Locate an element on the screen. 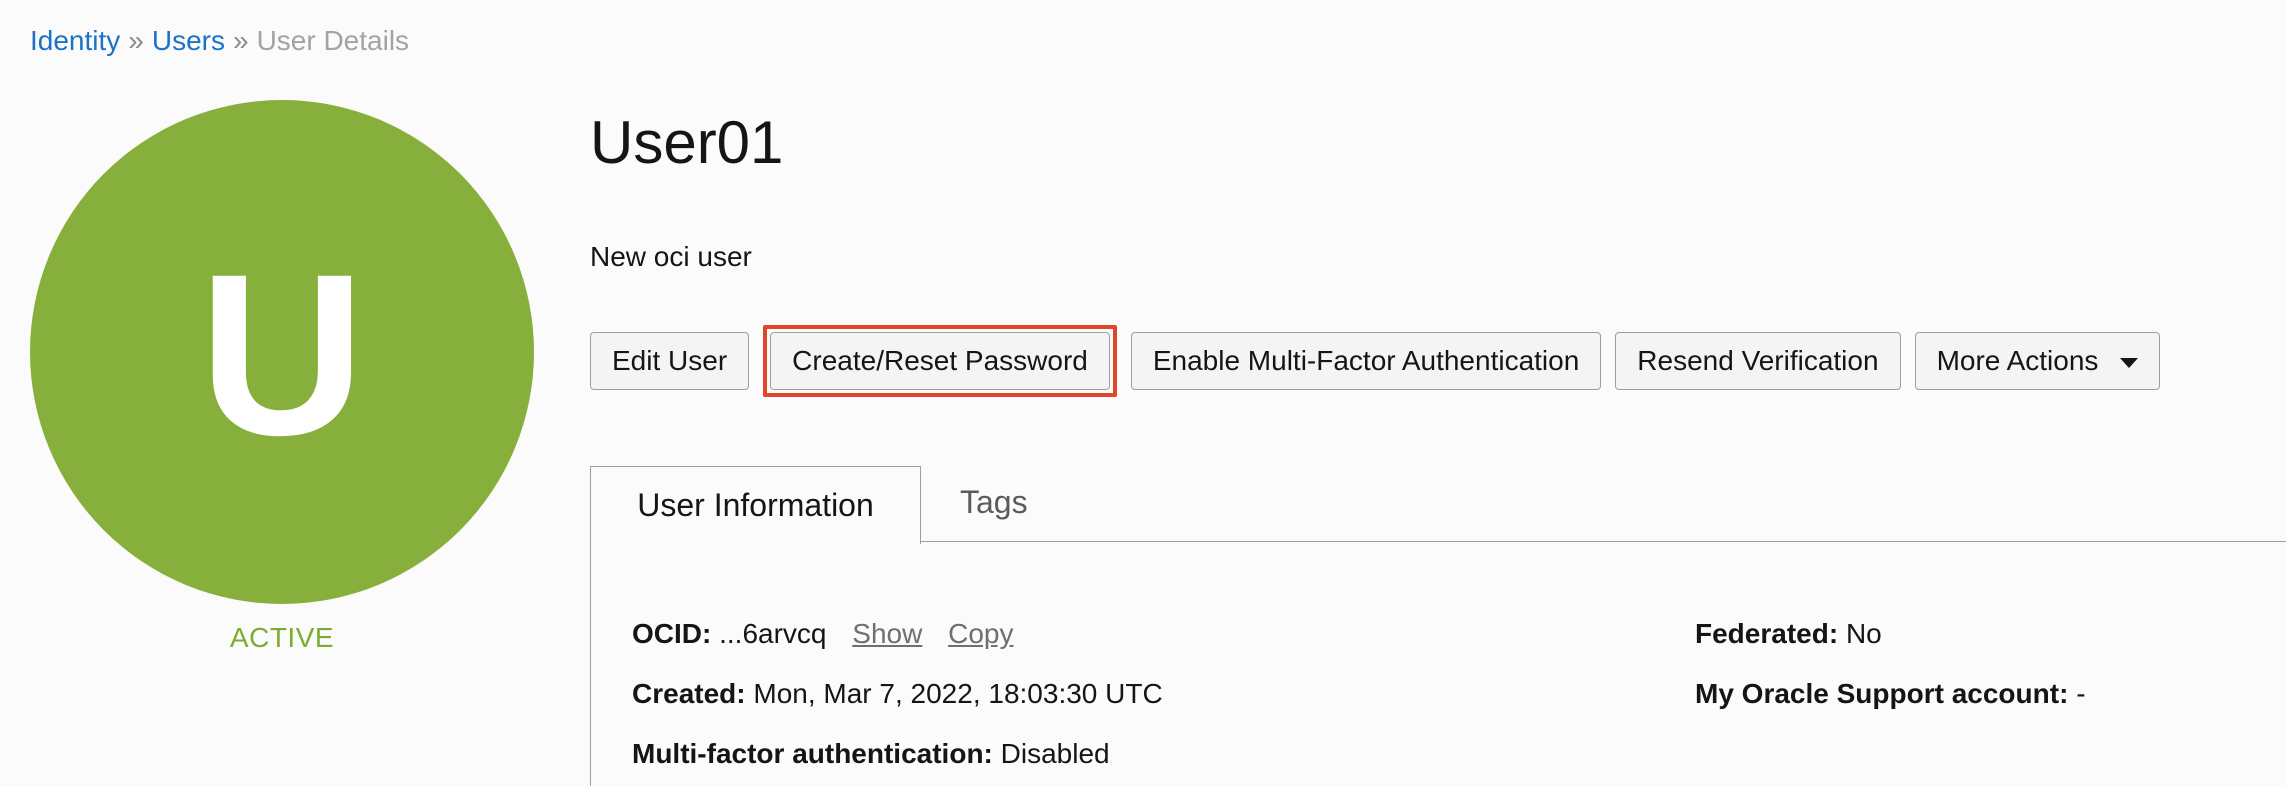 Image resolution: width=2286 pixels, height=786 pixels. ocid-copy-link: Copy is located at coordinates (980, 633).